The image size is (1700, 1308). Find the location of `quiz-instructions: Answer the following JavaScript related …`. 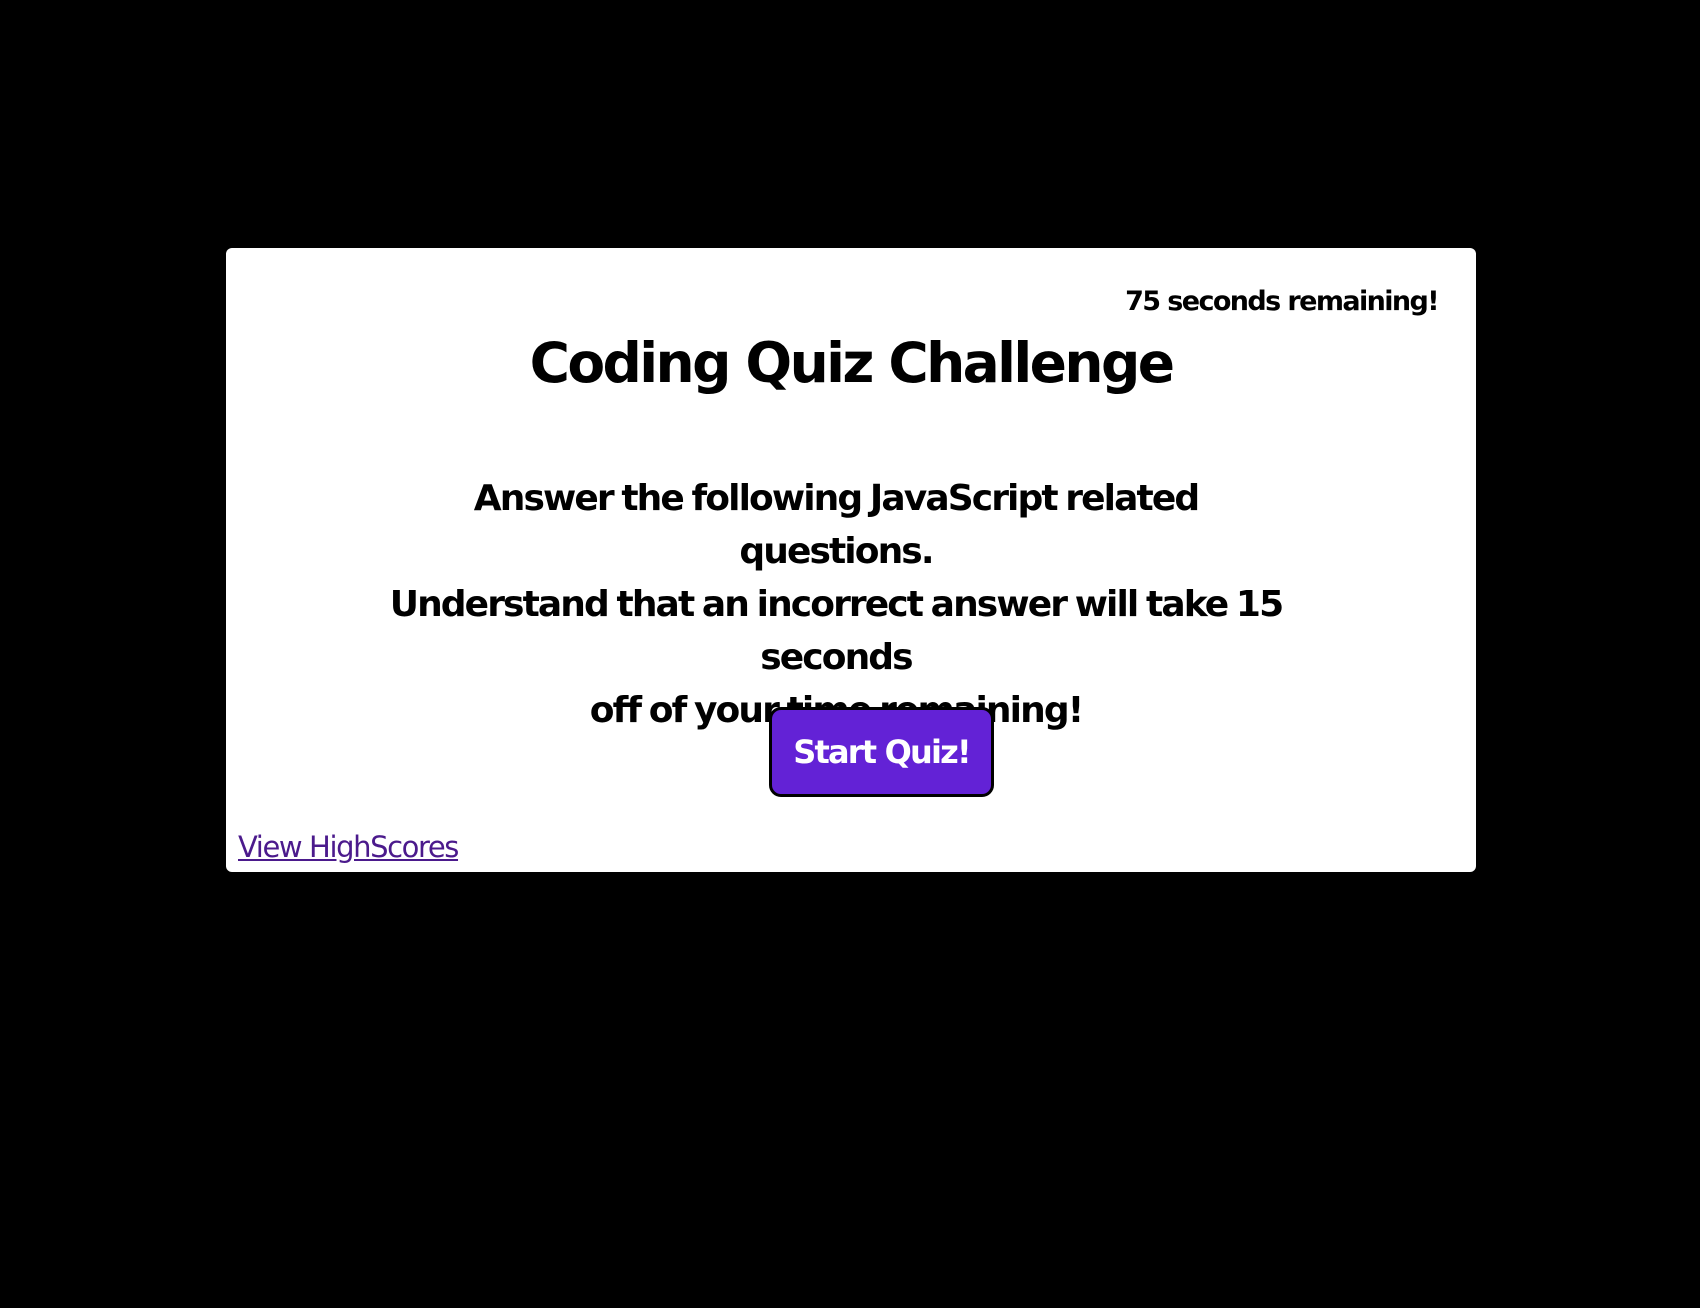

quiz-instructions: Answer the following JavaScript related … is located at coordinates (836, 604).